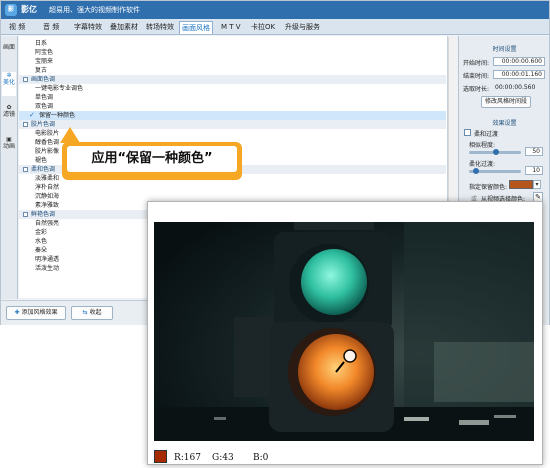 The height and width of the screenshot is (468, 550). What do you see at coordinates (521, 184) in the screenshot?
I see `keep-color-swatch` at bounding box center [521, 184].